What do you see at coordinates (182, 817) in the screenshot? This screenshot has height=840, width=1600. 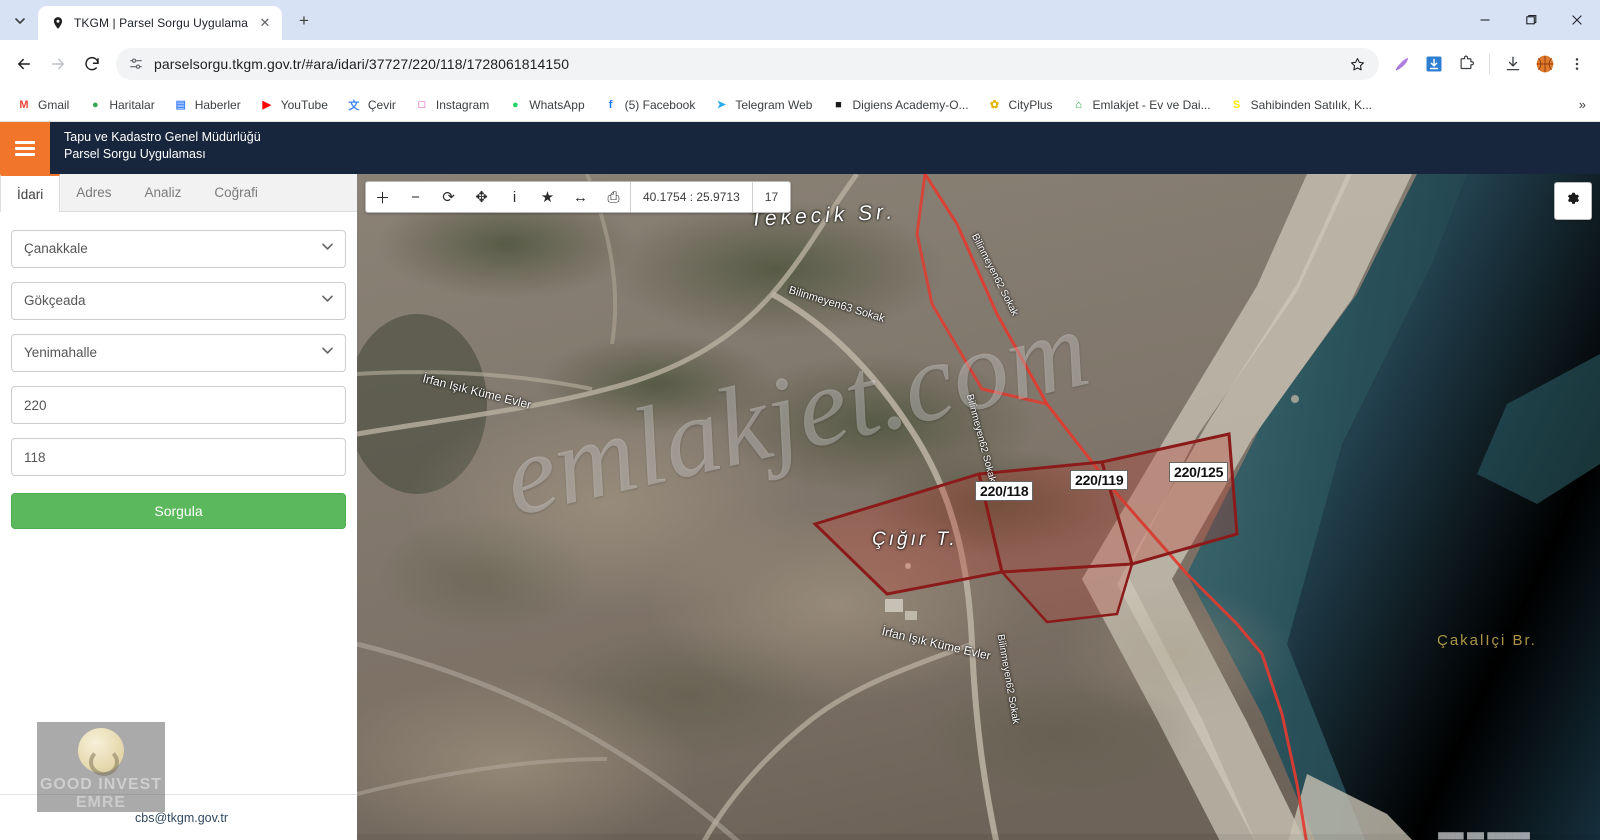 I see `contact-email: cbs@tkgm.gov.tr` at bounding box center [182, 817].